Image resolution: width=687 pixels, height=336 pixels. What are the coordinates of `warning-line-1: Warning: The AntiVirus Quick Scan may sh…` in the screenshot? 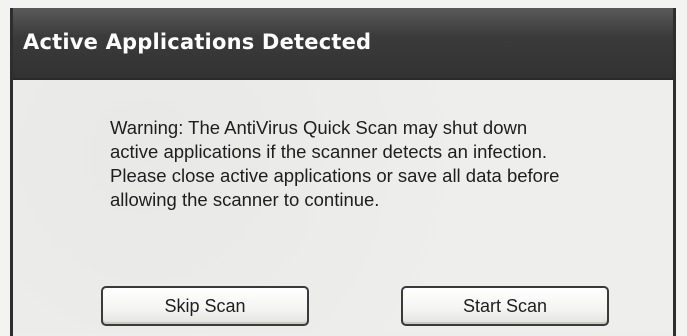 It's located at (319, 127).